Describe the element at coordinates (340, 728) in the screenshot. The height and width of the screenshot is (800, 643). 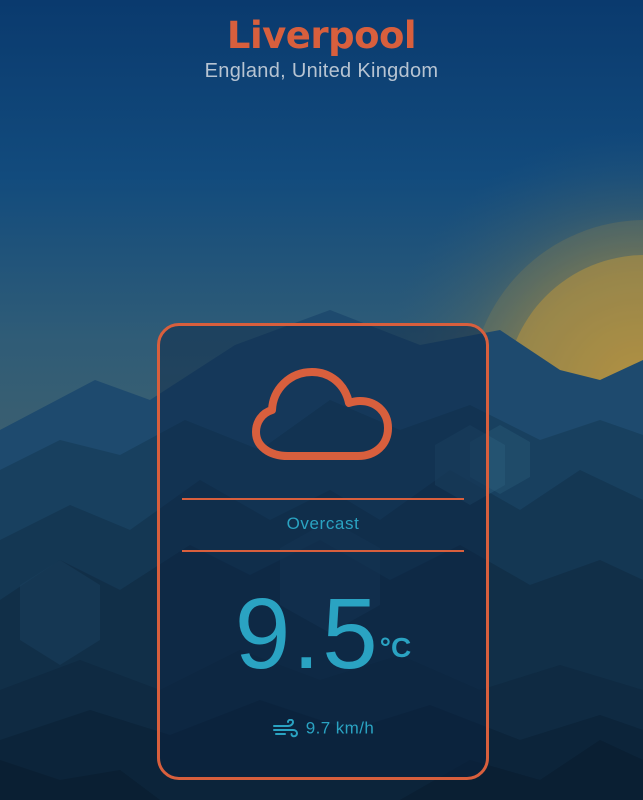
I see `wind-speed: 9.7 km/h` at that location.